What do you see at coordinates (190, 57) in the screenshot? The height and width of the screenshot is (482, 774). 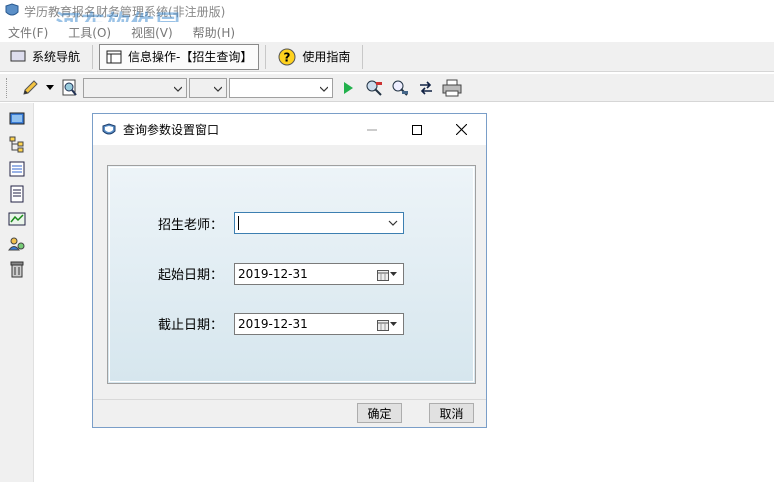 I see `tab-info-operation-label: 信息操作-【招生查询】` at bounding box center [190, 57].